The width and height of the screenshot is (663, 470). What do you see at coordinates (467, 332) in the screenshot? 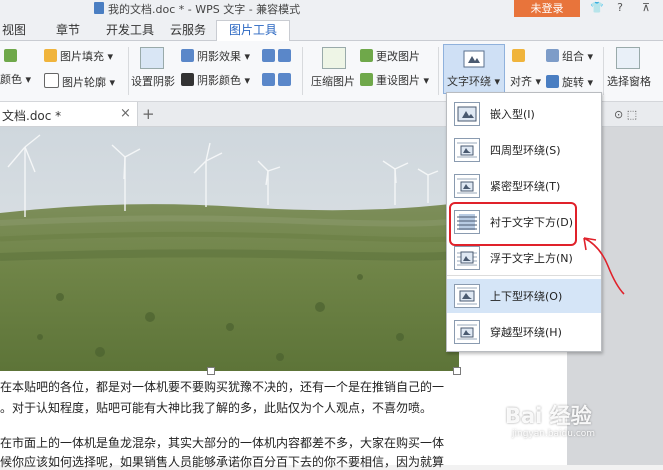
I see `through-wrap-icon` at bounding box center [467, 332].